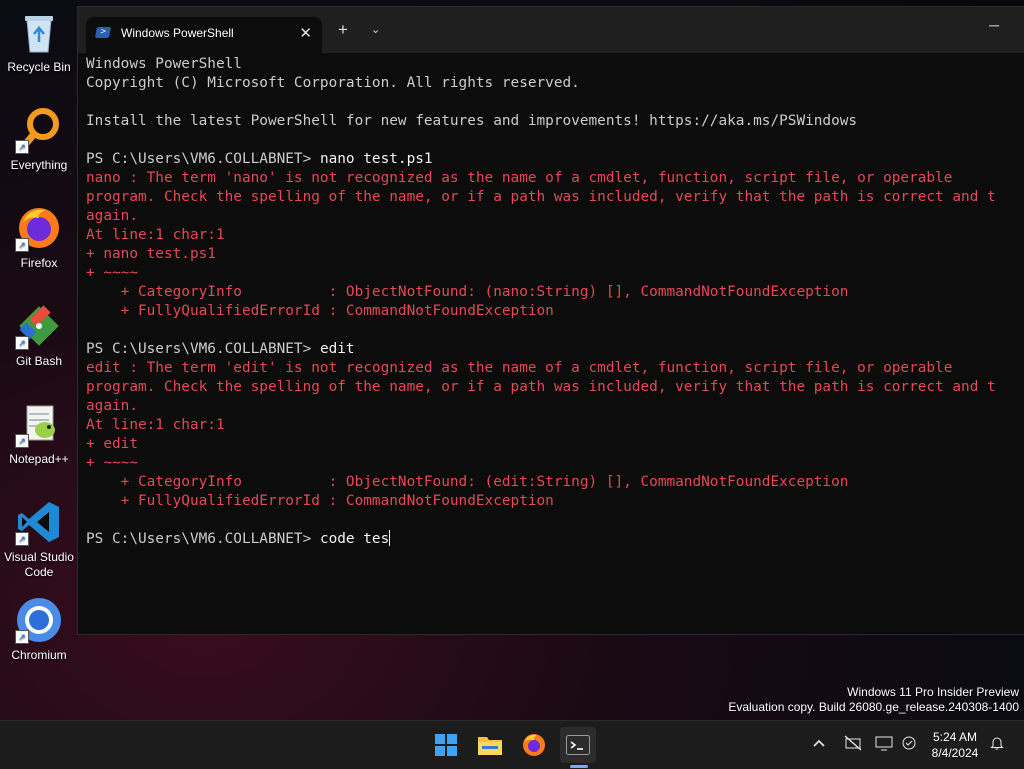 The height and width of the screenshot is (769, 1024). Describe the element at coordinates (39, 67) in the screenshot. I see `desktop-icon-label: Recycle Bin` at that location.